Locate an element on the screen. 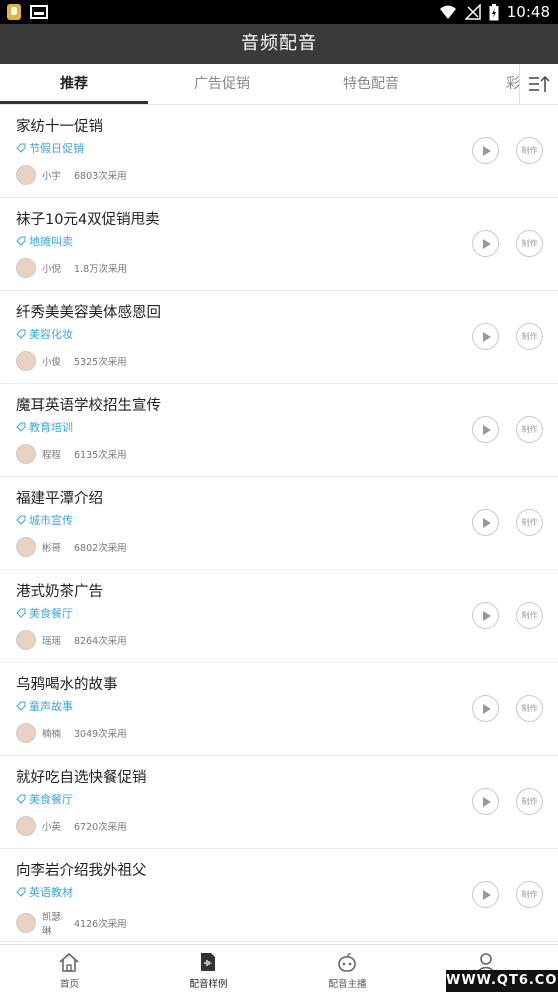 This screenshot has height=993, width=558. list-item: 纤秀美美容美体感恩回 美容化妆 小俊 5325次采用 制作 is located at coordinates (279, 337).